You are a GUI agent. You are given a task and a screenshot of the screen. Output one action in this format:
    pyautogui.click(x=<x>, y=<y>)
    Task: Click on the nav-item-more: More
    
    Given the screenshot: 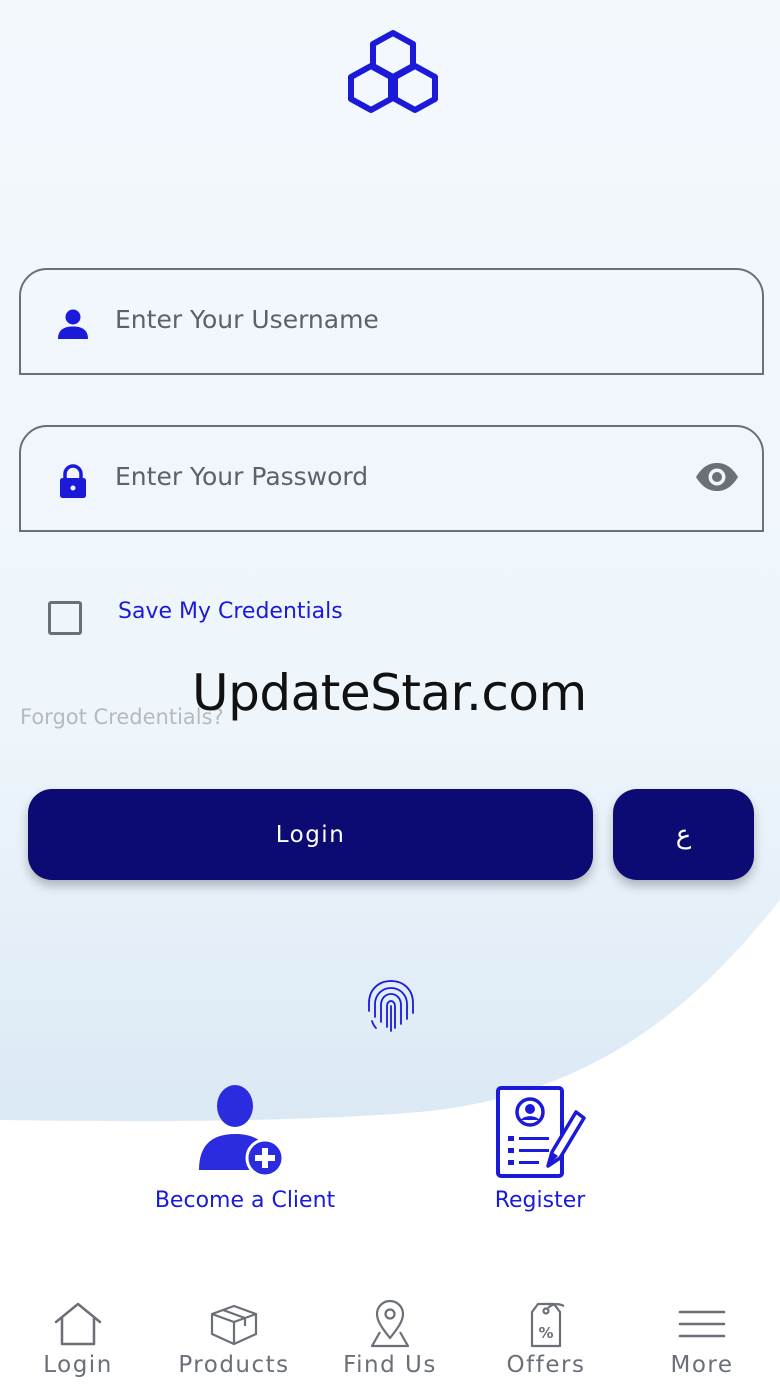 What is the action you would take?
    pyautogui.click(x=702, y=1336)
    